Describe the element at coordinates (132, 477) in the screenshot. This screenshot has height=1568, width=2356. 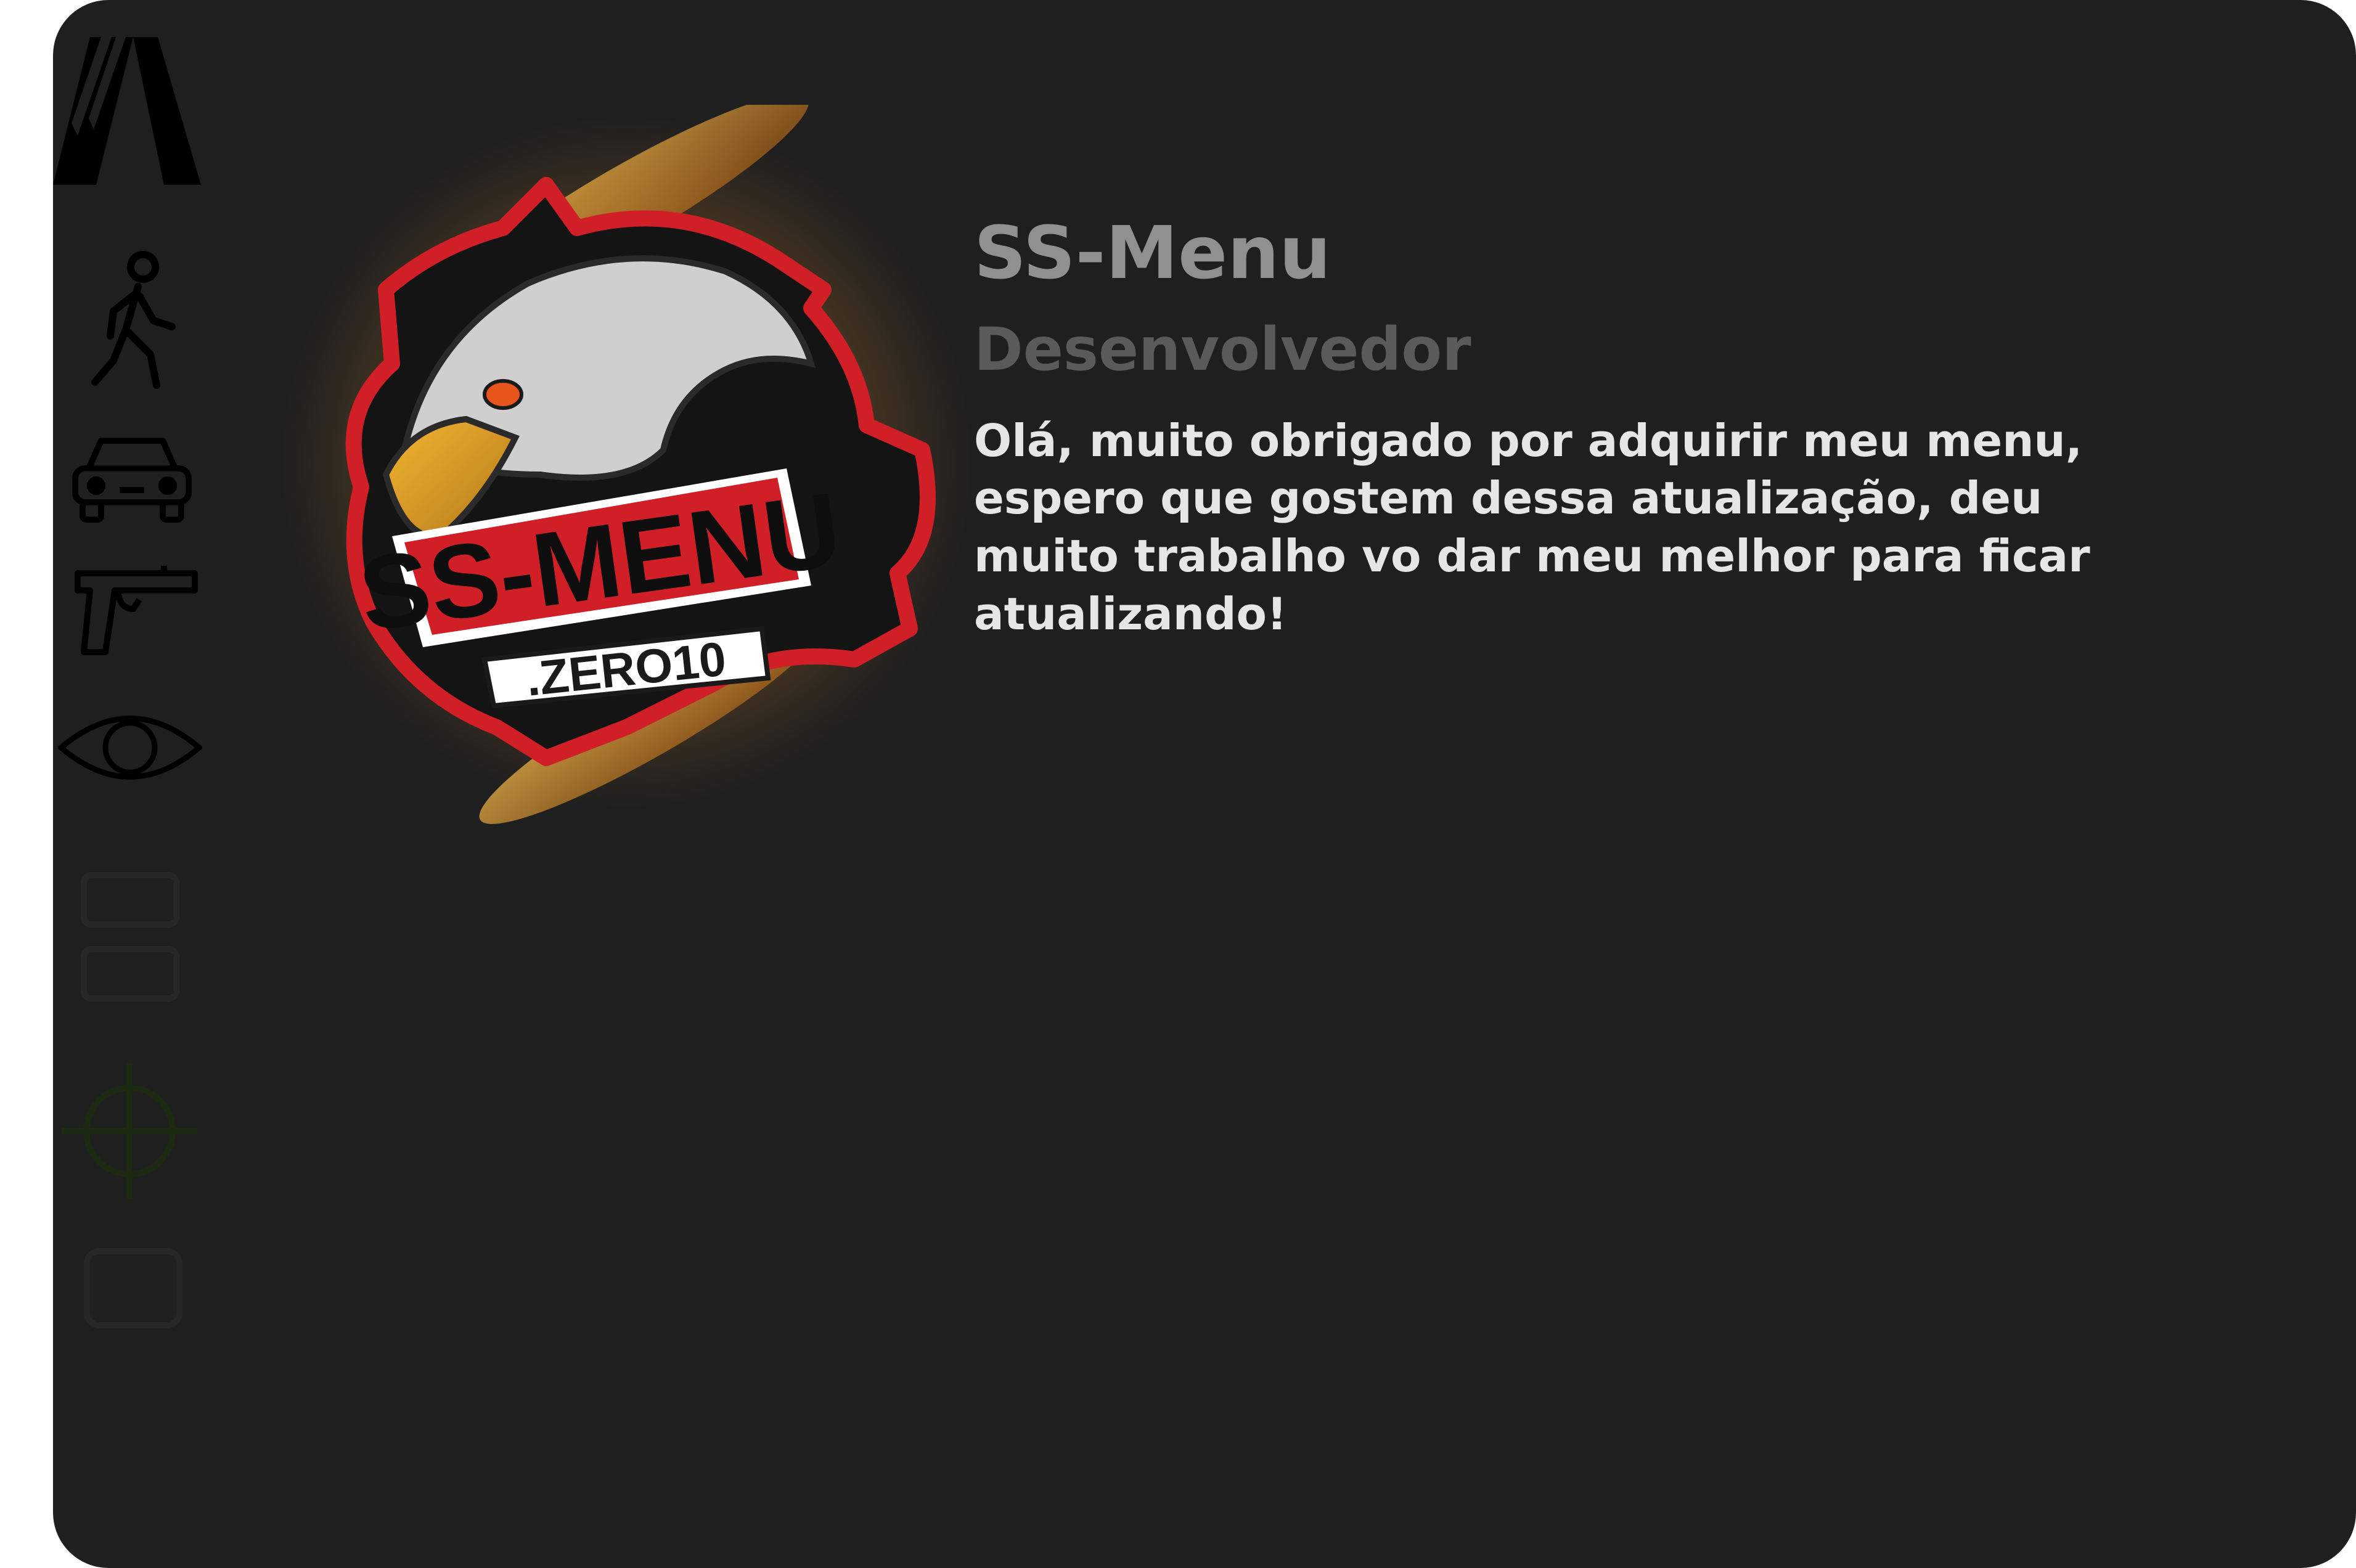
I see `vehicle-car-icon` at that location.